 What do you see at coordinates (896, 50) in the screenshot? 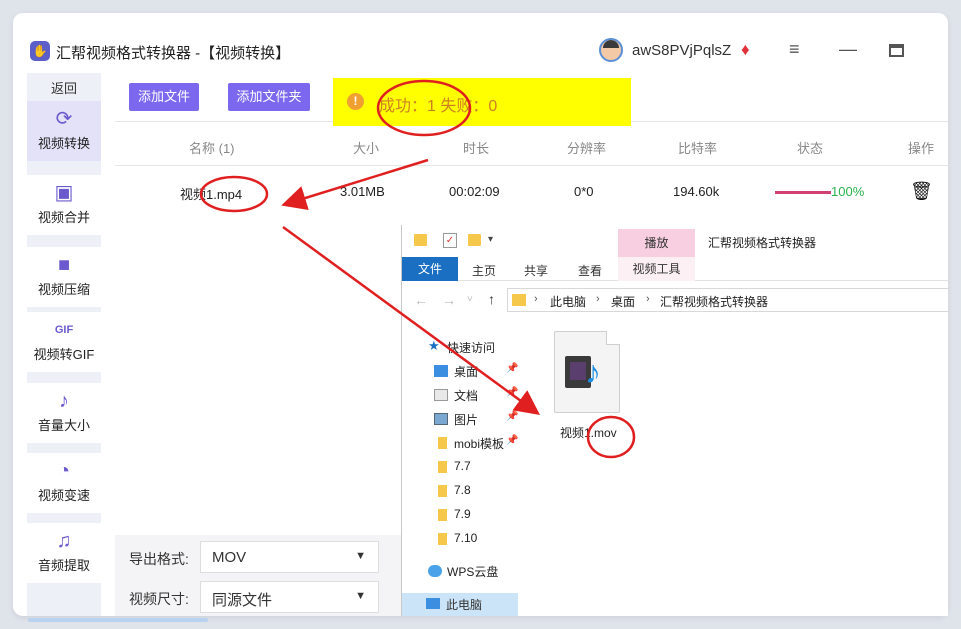
I see `maximize-icon` at bounding box center [896, 50].